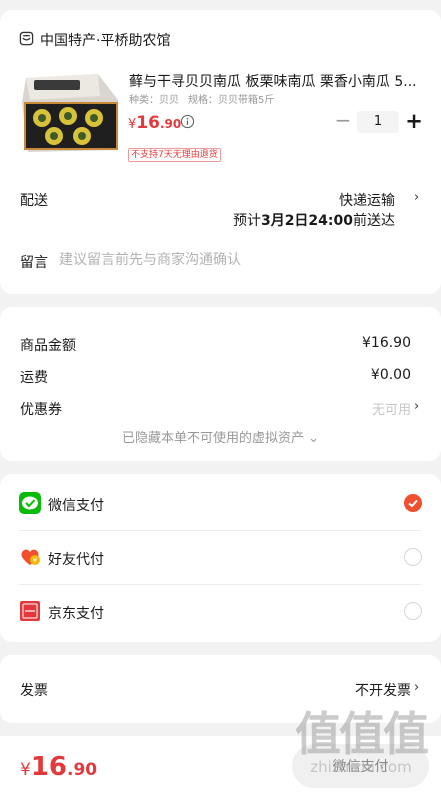  I want to click on goods-amount-label: 商品金额, so click(48, 346).